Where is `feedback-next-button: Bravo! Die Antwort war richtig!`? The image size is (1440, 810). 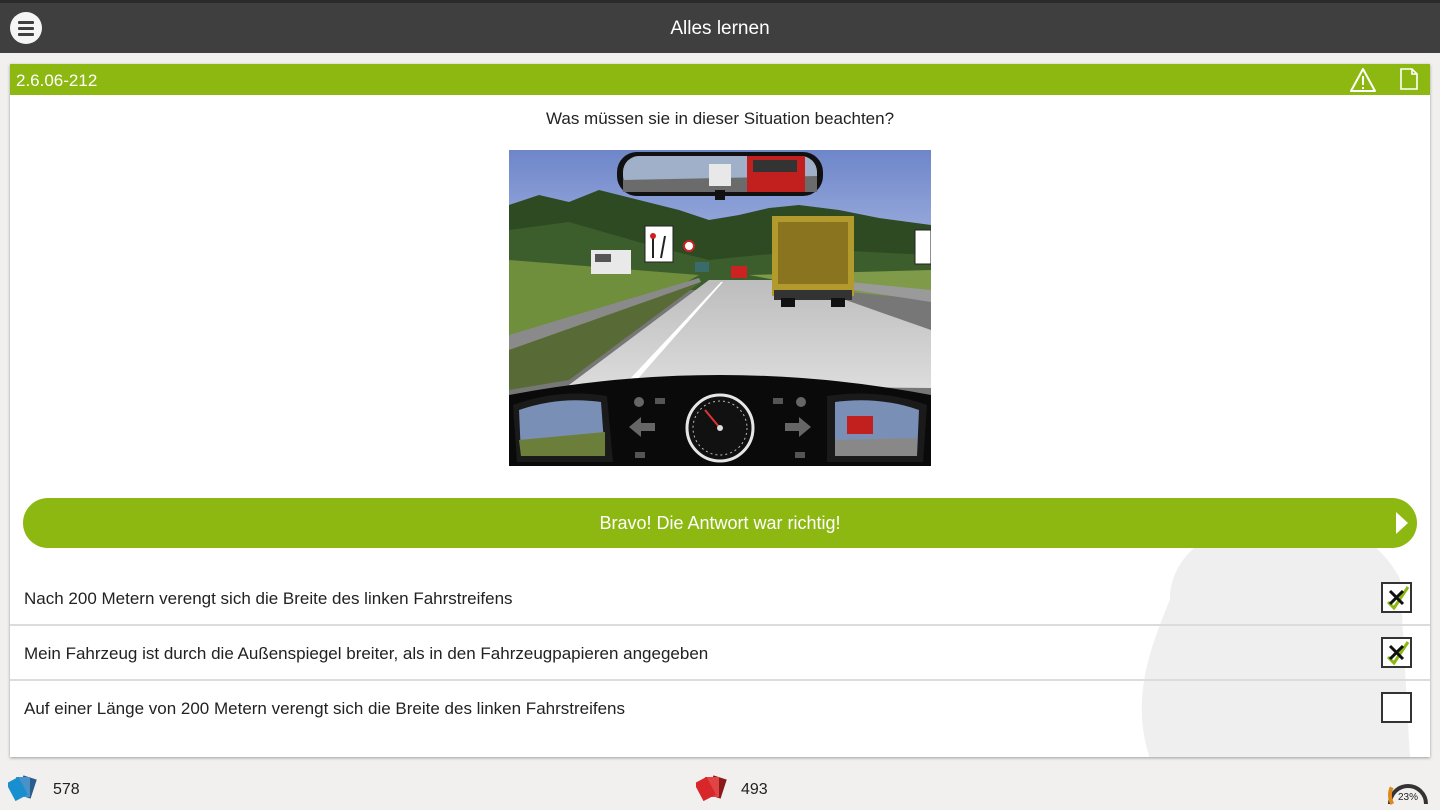
feedback-next-button: Bravo! Die Antwort war richtig! is located at coordinates (720, 523).